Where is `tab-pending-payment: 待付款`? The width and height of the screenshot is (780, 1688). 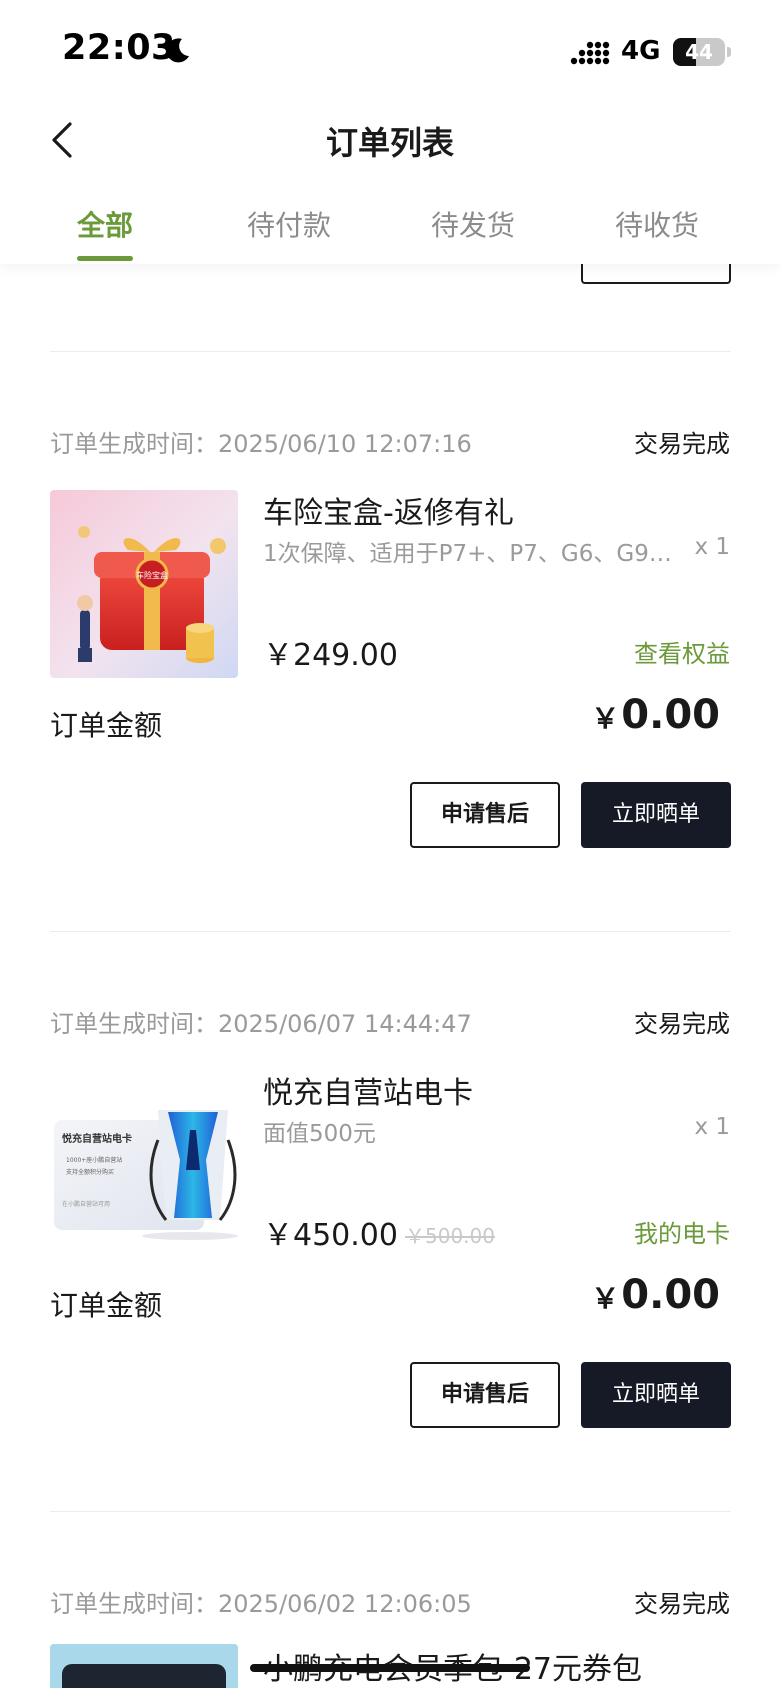 tab-pending-payment: 待付款 is located at coordinates (289, 224).